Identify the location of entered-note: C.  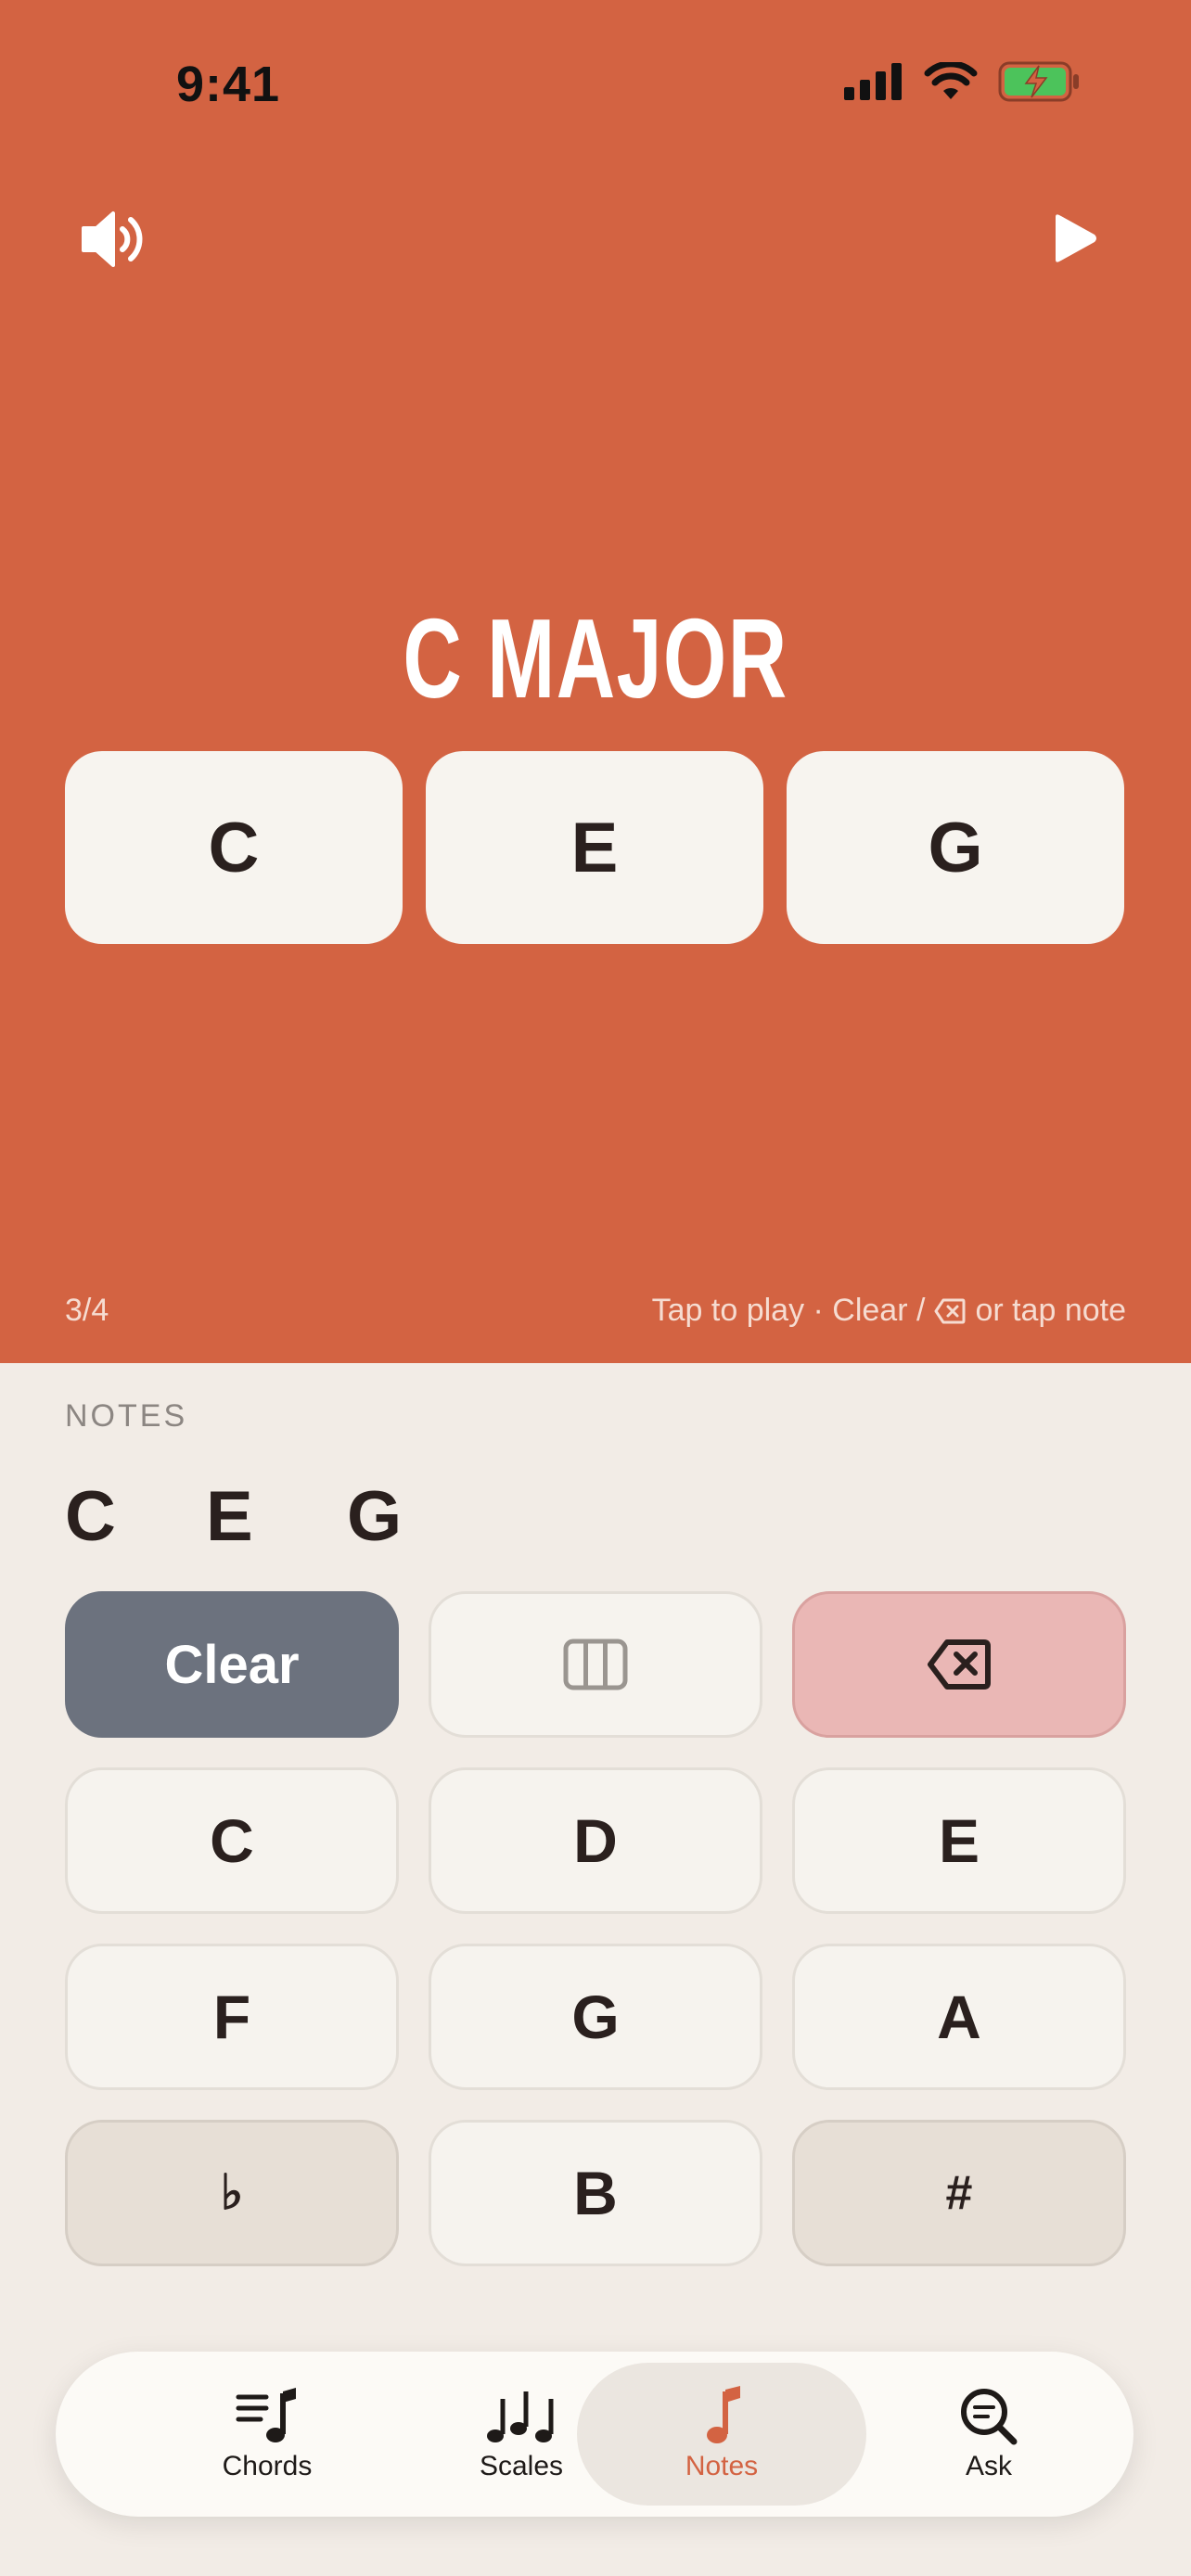
(90, 1517).